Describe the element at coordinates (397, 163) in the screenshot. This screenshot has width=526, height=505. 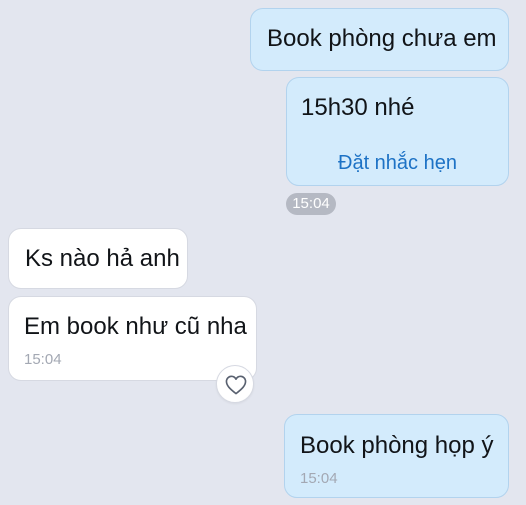
I see `set-reminder-link: Đặt nhắc hẹn` at that location.